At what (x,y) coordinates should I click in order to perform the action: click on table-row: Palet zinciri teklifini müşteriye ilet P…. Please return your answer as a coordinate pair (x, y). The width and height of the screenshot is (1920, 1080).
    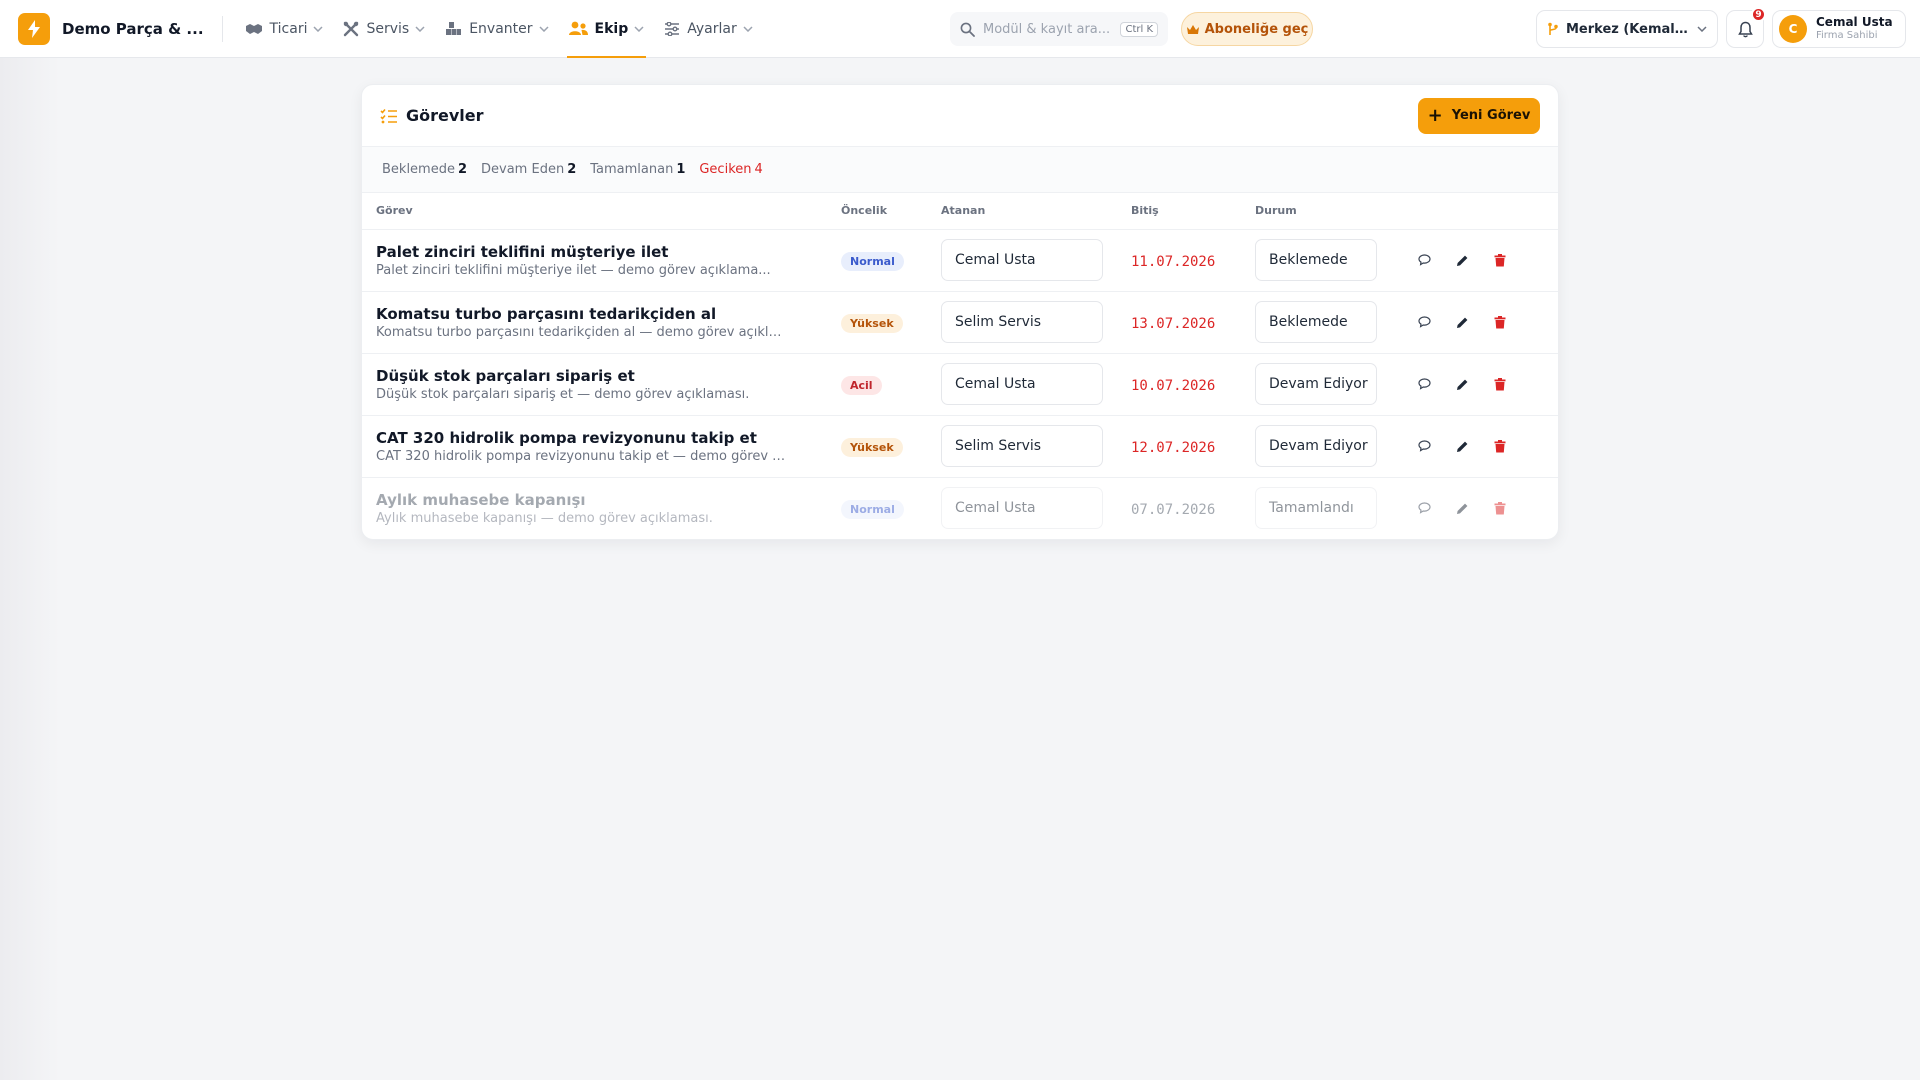
    Looking at the image, I should click on (960, 260).